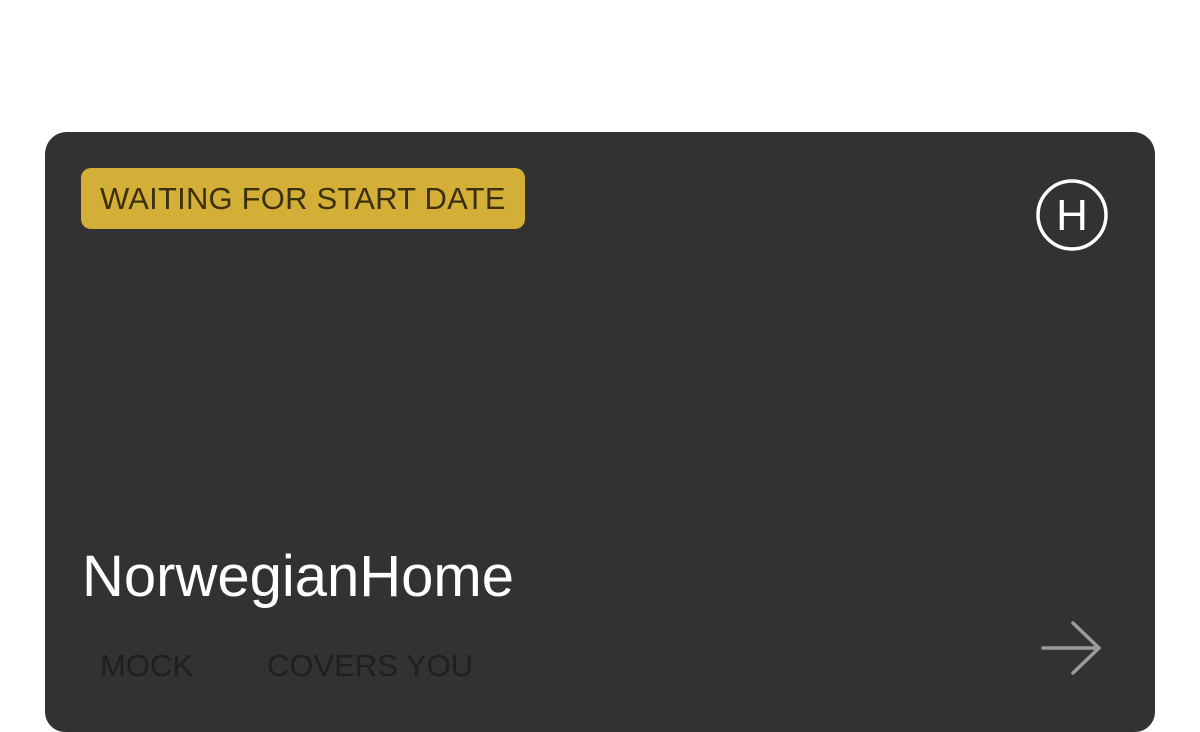 This screenshot has height=732, width=1200. I want to click on status-badge-label: WAITING FOR START DATE, so click(303, 198).